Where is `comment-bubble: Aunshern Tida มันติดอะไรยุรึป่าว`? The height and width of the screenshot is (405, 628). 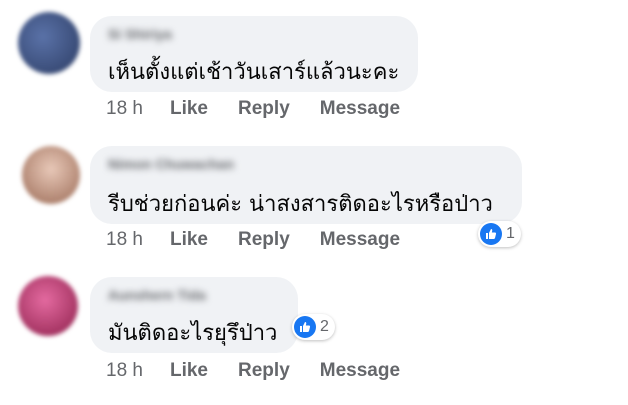
comment-bubble: Aunshern Tida มันติดอะไรยุรึป่าว is located at coordinates (194, 315).